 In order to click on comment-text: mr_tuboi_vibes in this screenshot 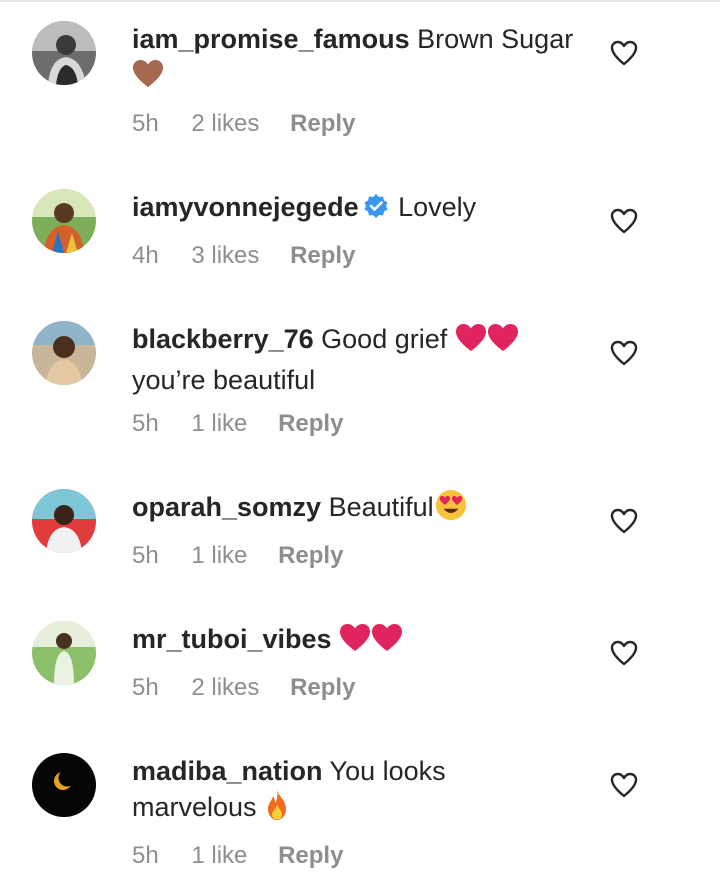, I will do `click(357, 641)`.